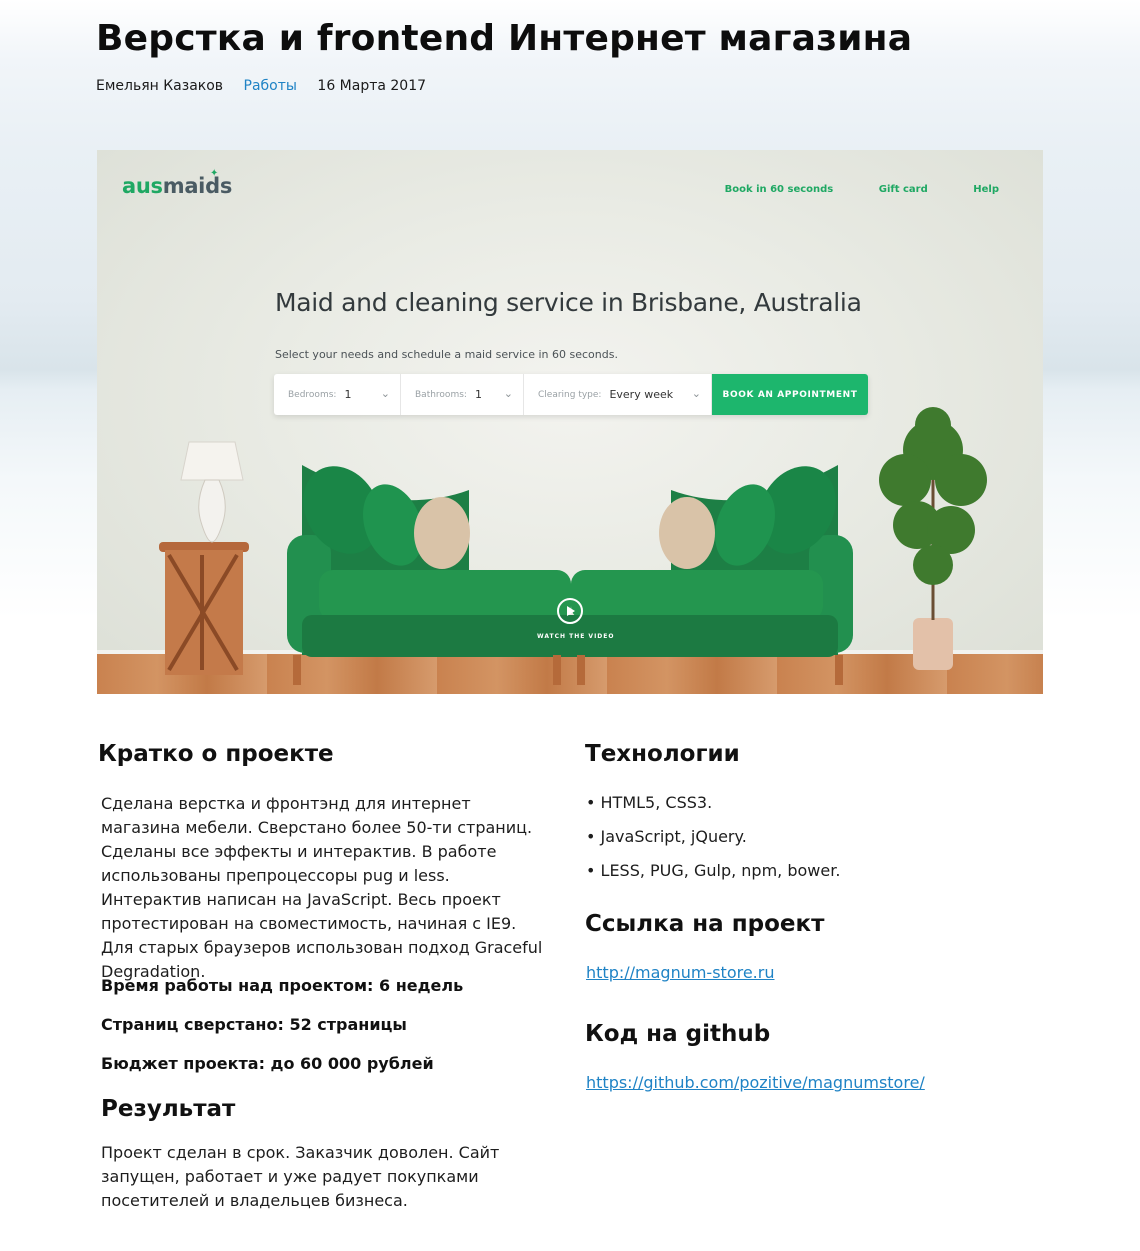 This screenshot has height=1251, width=1140. What do you see at coordinates (216, 754) in the screenshot?
I see `about-heading: Кратко о проекте` at bounding box center [216, 754].